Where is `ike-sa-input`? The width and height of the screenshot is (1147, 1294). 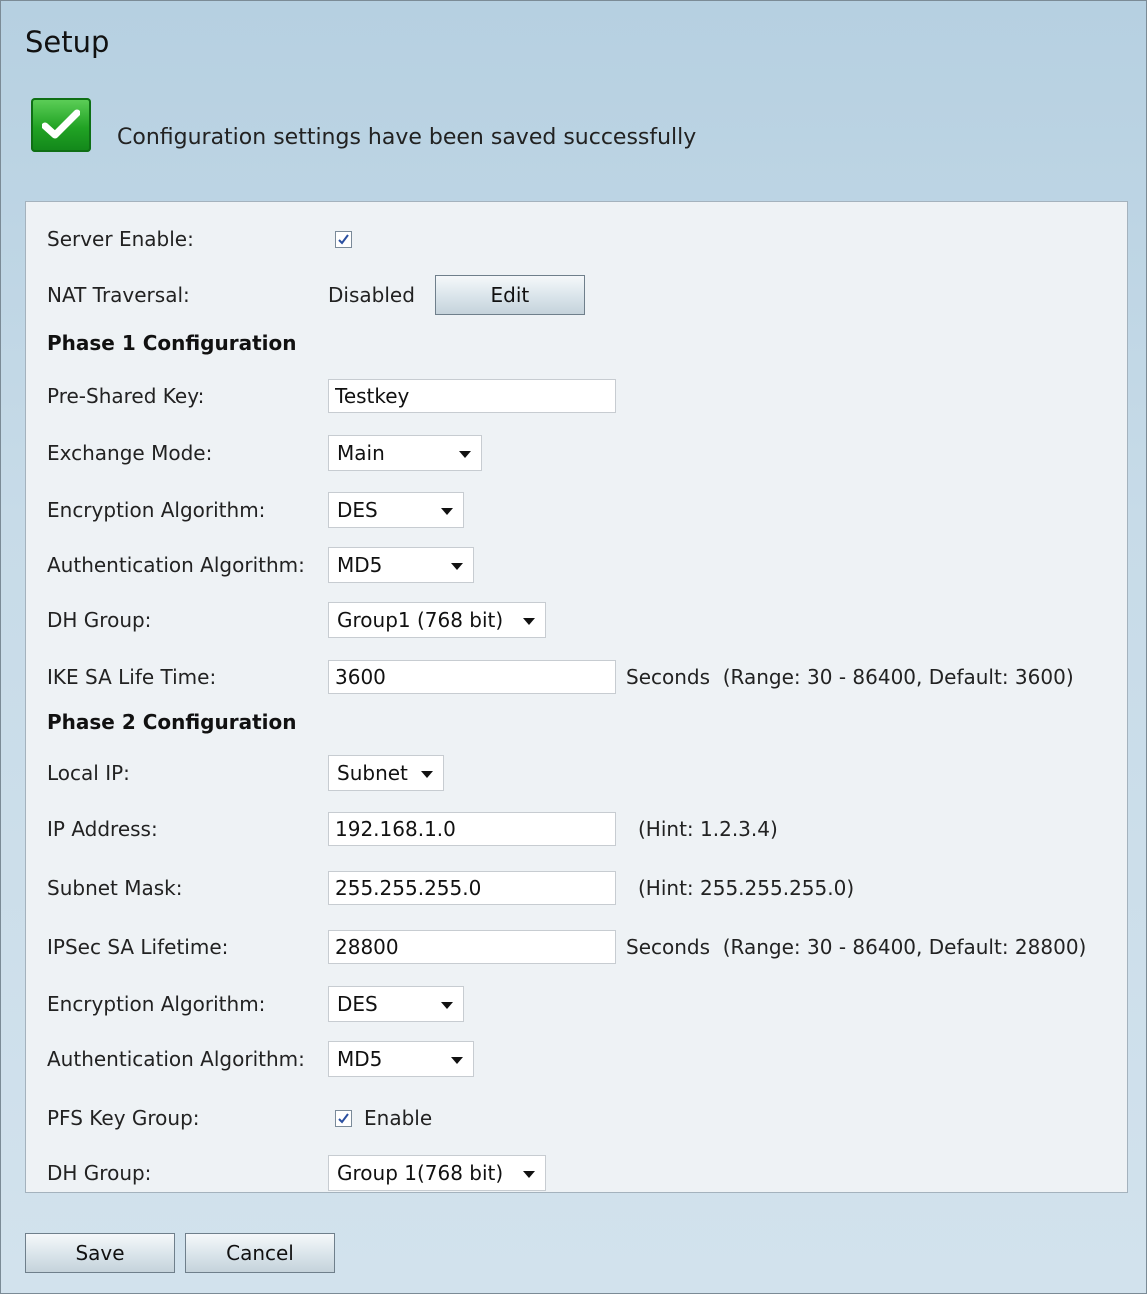
ike-sa-input is located at coordinates (472, 677).